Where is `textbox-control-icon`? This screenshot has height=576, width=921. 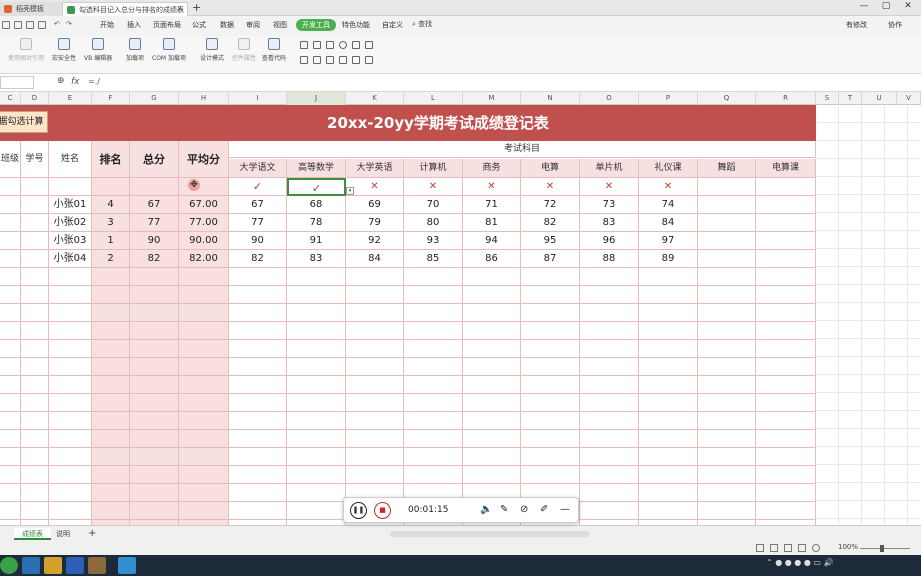
textbox-control-icon is located at coordinates (330, 45).